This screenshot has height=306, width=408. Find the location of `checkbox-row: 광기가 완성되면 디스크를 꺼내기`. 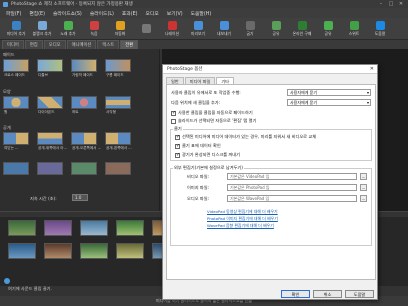

checkbox-row: 광기가 완성되면 디스크를 꺼내기 is located at coordinates (207, 155).